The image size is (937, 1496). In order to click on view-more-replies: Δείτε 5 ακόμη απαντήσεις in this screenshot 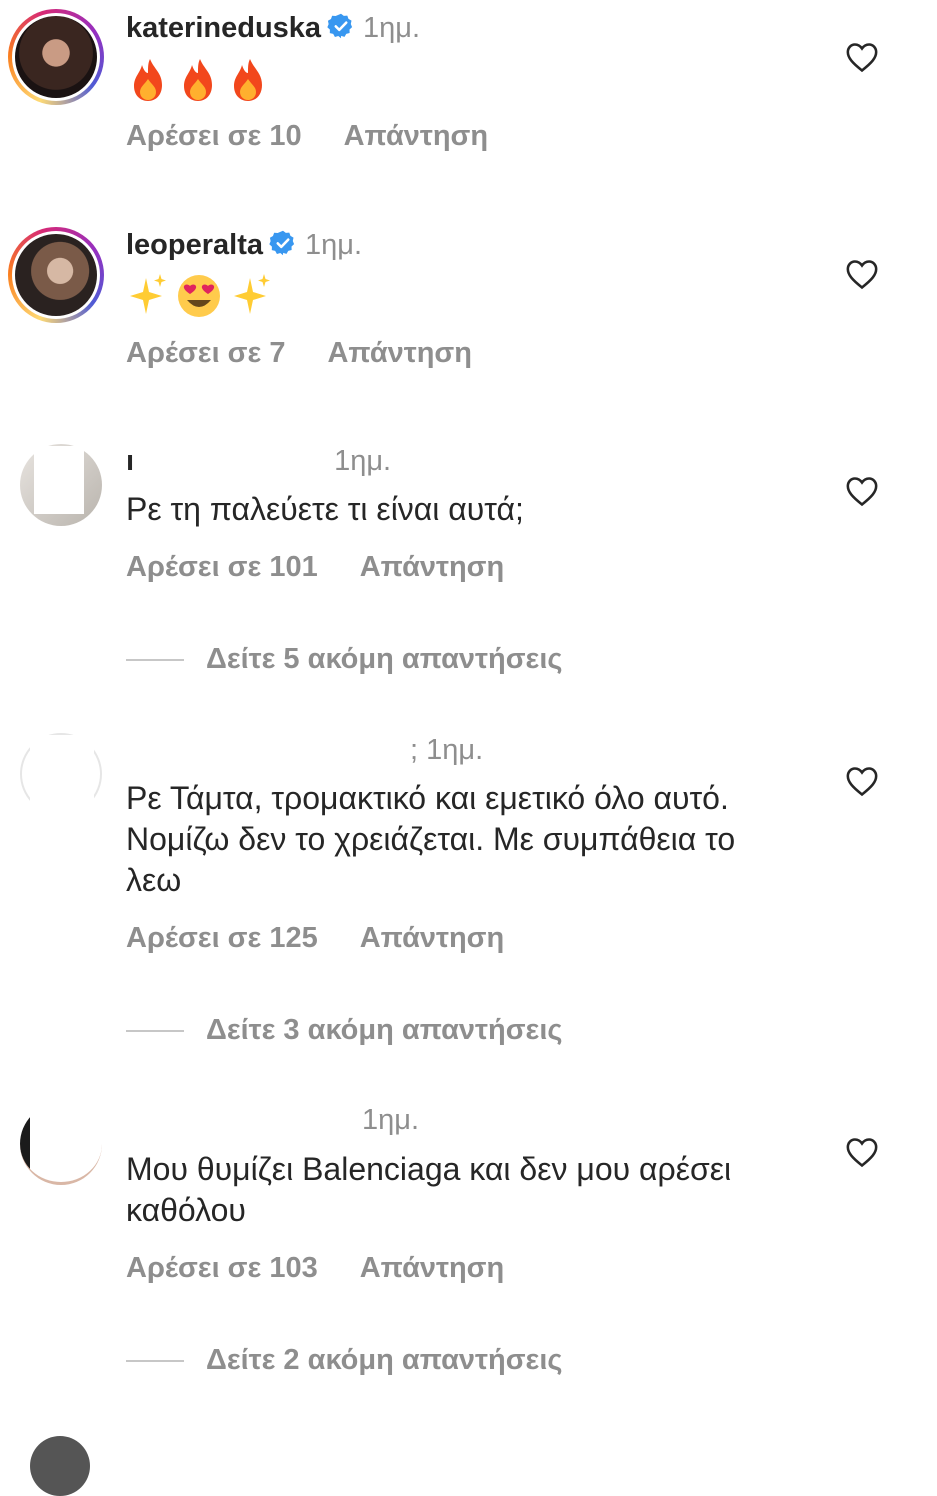, I will do `click(344, 659)`.